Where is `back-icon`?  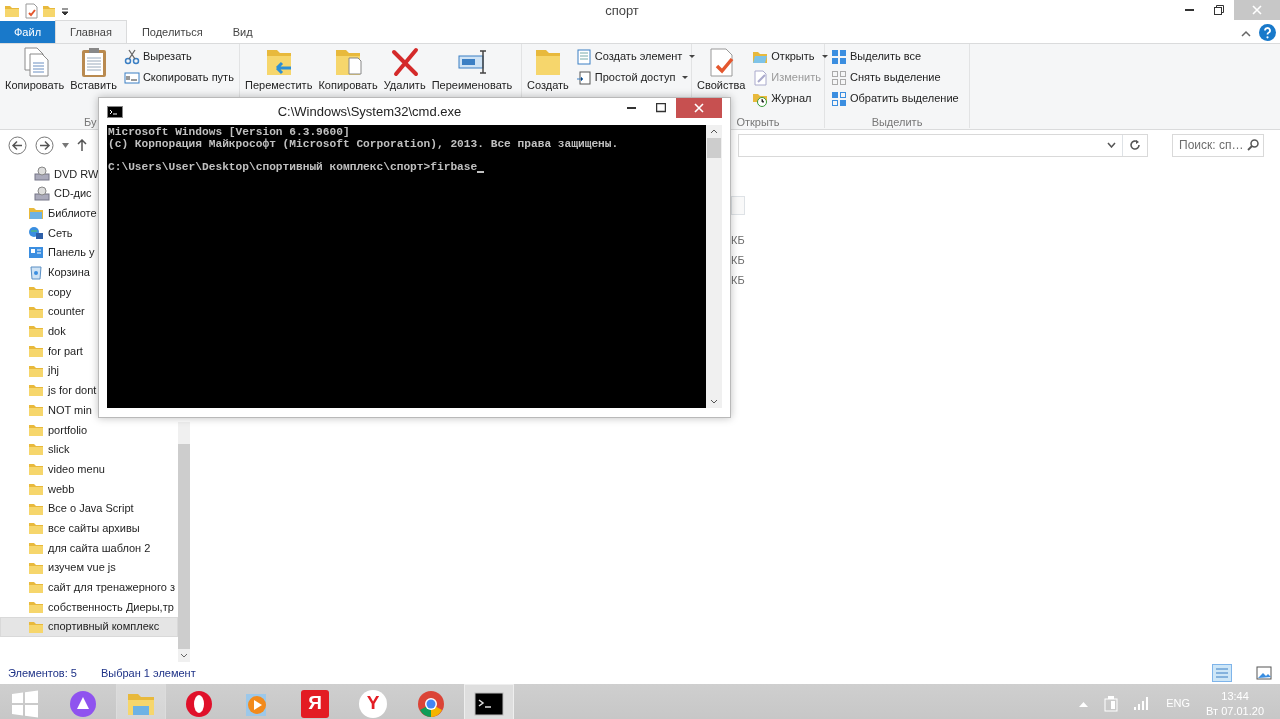 back-icon is located at coordinates (17, 145).